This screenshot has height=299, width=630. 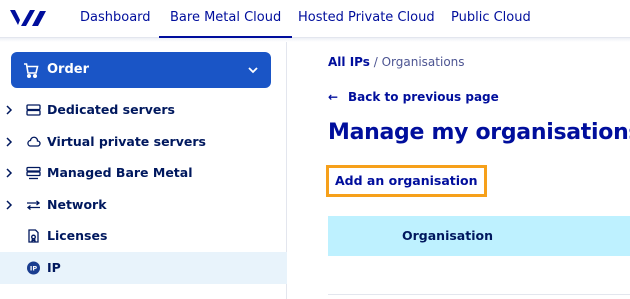 What do you see at coordinates (366, 19) in the screenshot?
I see `nav-hosted-private-cloud: Hosted Private Cloud` at bounding box center [366, 19].